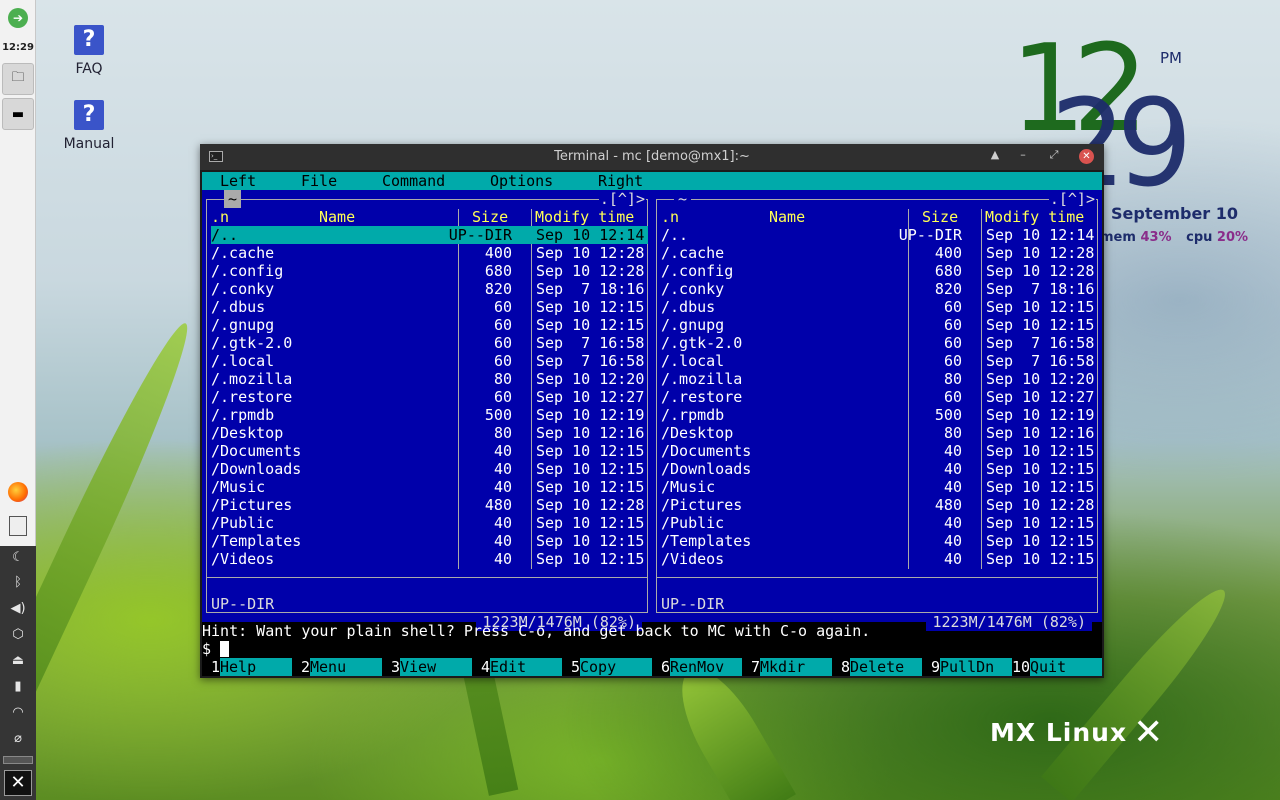  Describe the element at coordinates (967, 667) in the screenshot. I see `fkey-9: 9PullDn` at that location.